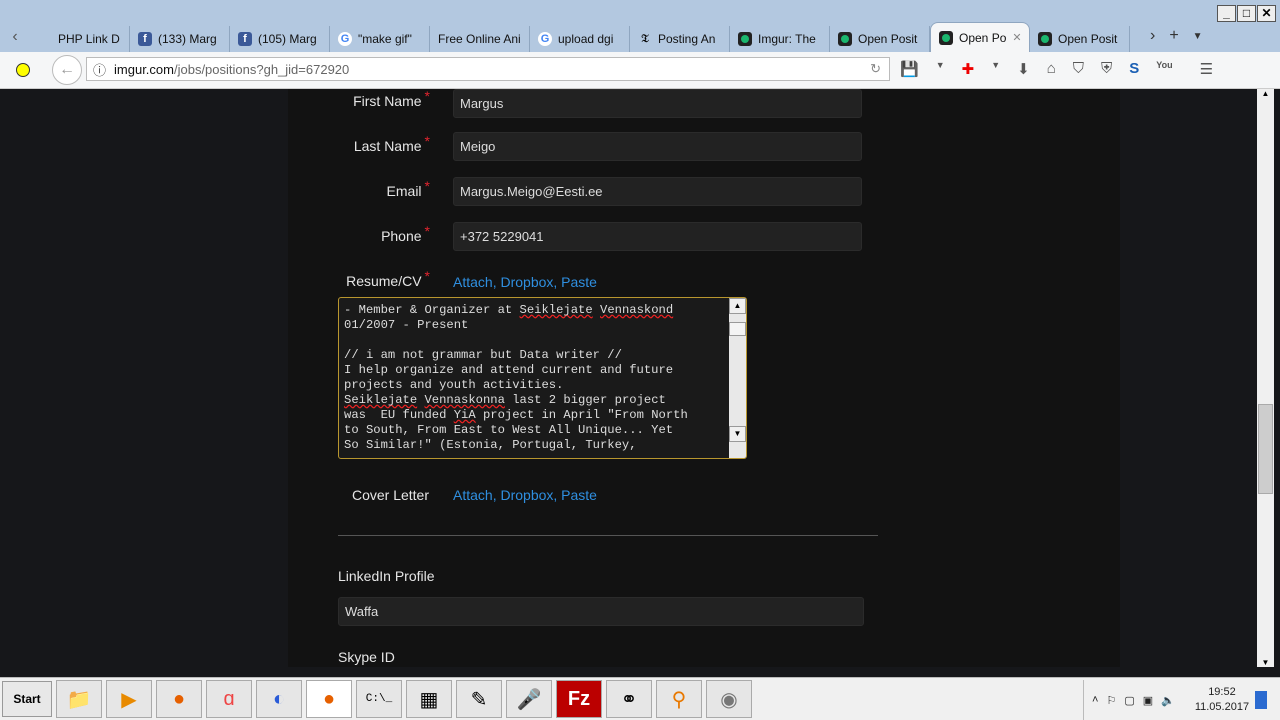  I want to click on tab: Imgur: The, so click(780, 39).